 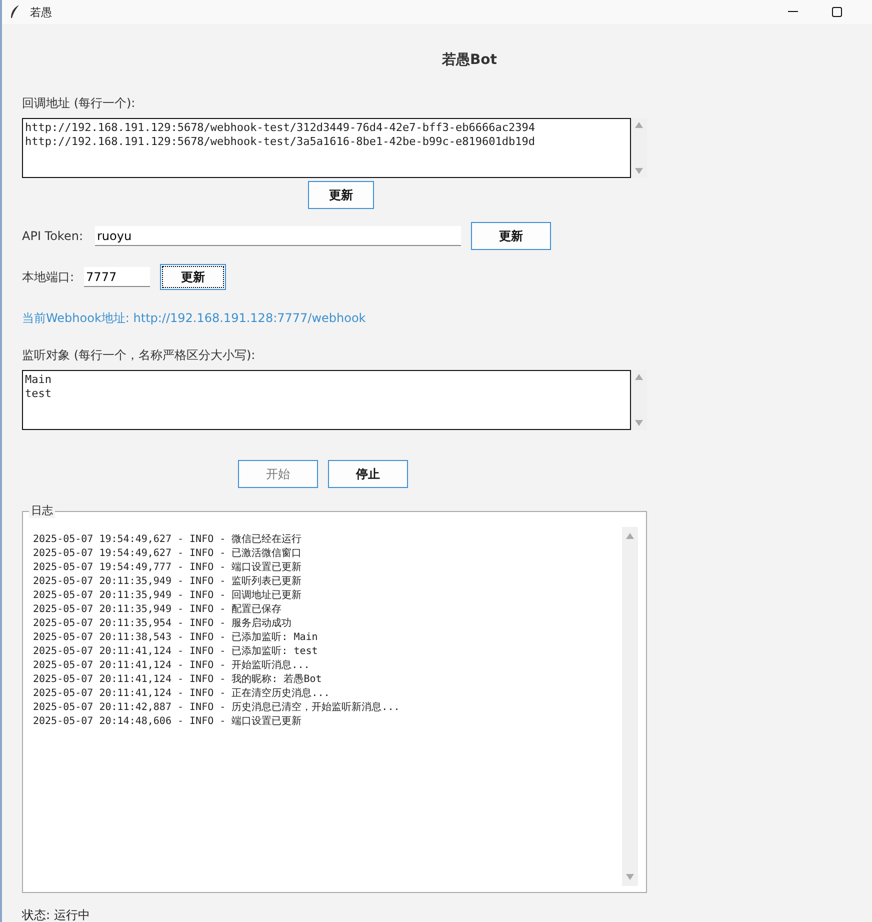 I want to click on log-line: 2025-05-07 19:54:49,627 - INFO - 微信已经在运行, so click(x=168, y=540).